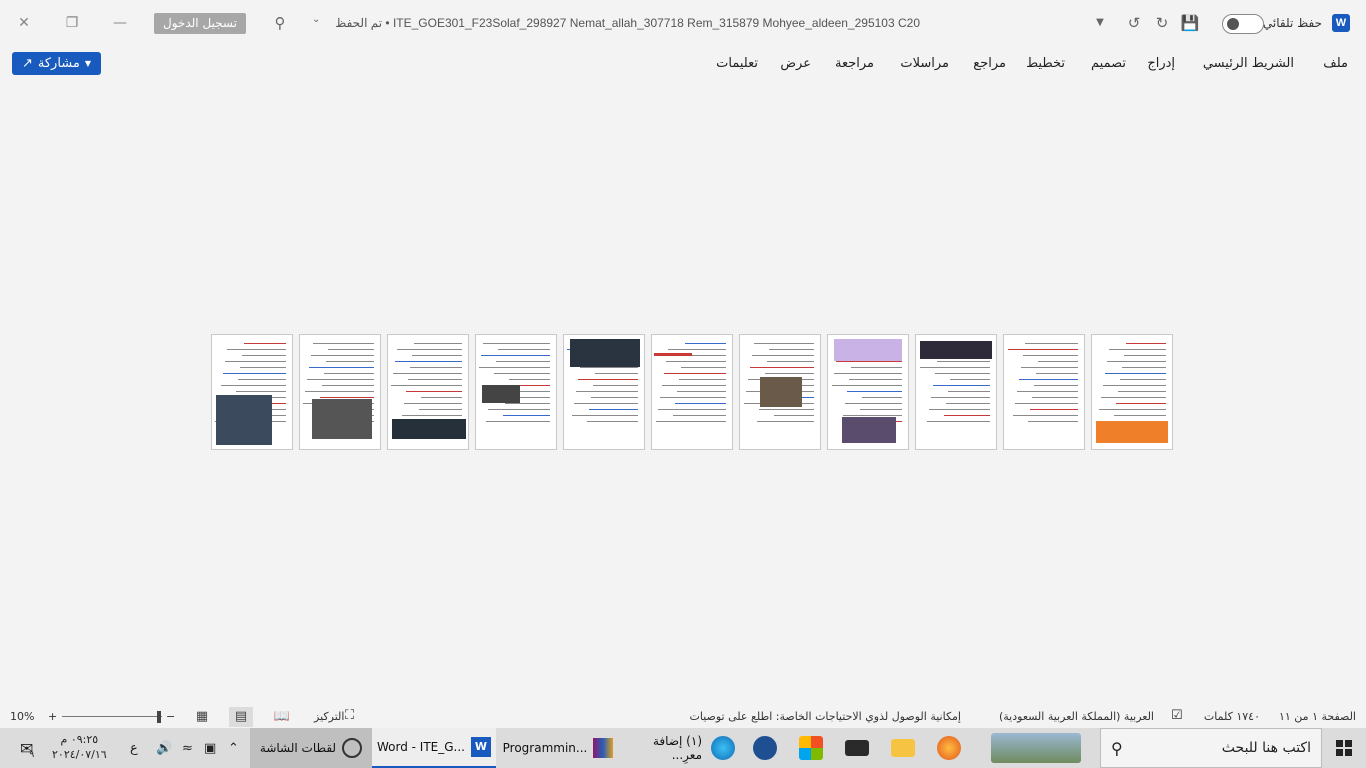 This screenshot has height=768, width=1366. Describe the element at coordinates (723, 748) in the screenshot. I see `edge-icon` at that location.